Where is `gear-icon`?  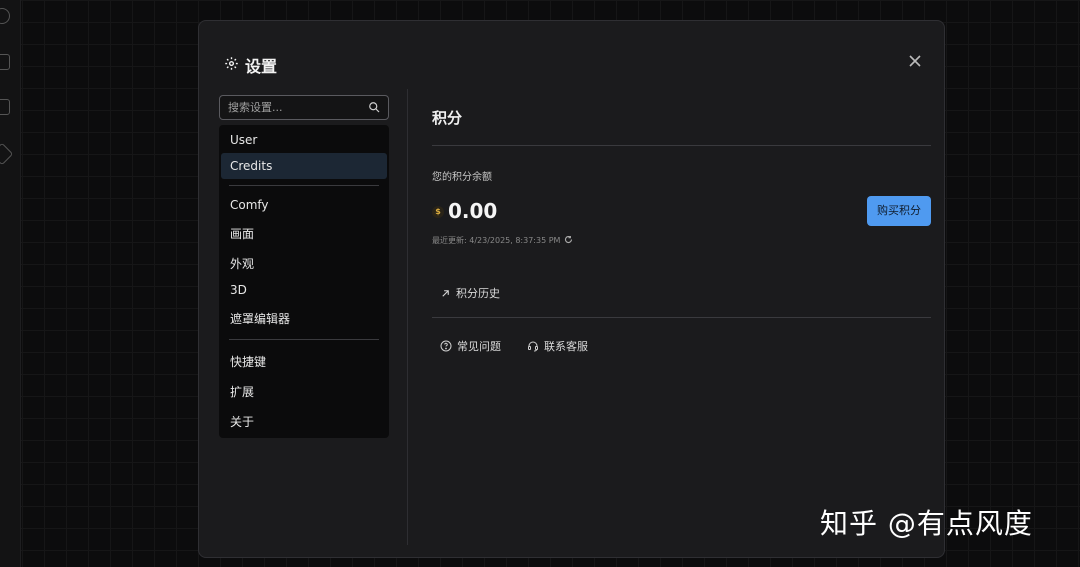
gear-icon is located at coordinates (231, 65).